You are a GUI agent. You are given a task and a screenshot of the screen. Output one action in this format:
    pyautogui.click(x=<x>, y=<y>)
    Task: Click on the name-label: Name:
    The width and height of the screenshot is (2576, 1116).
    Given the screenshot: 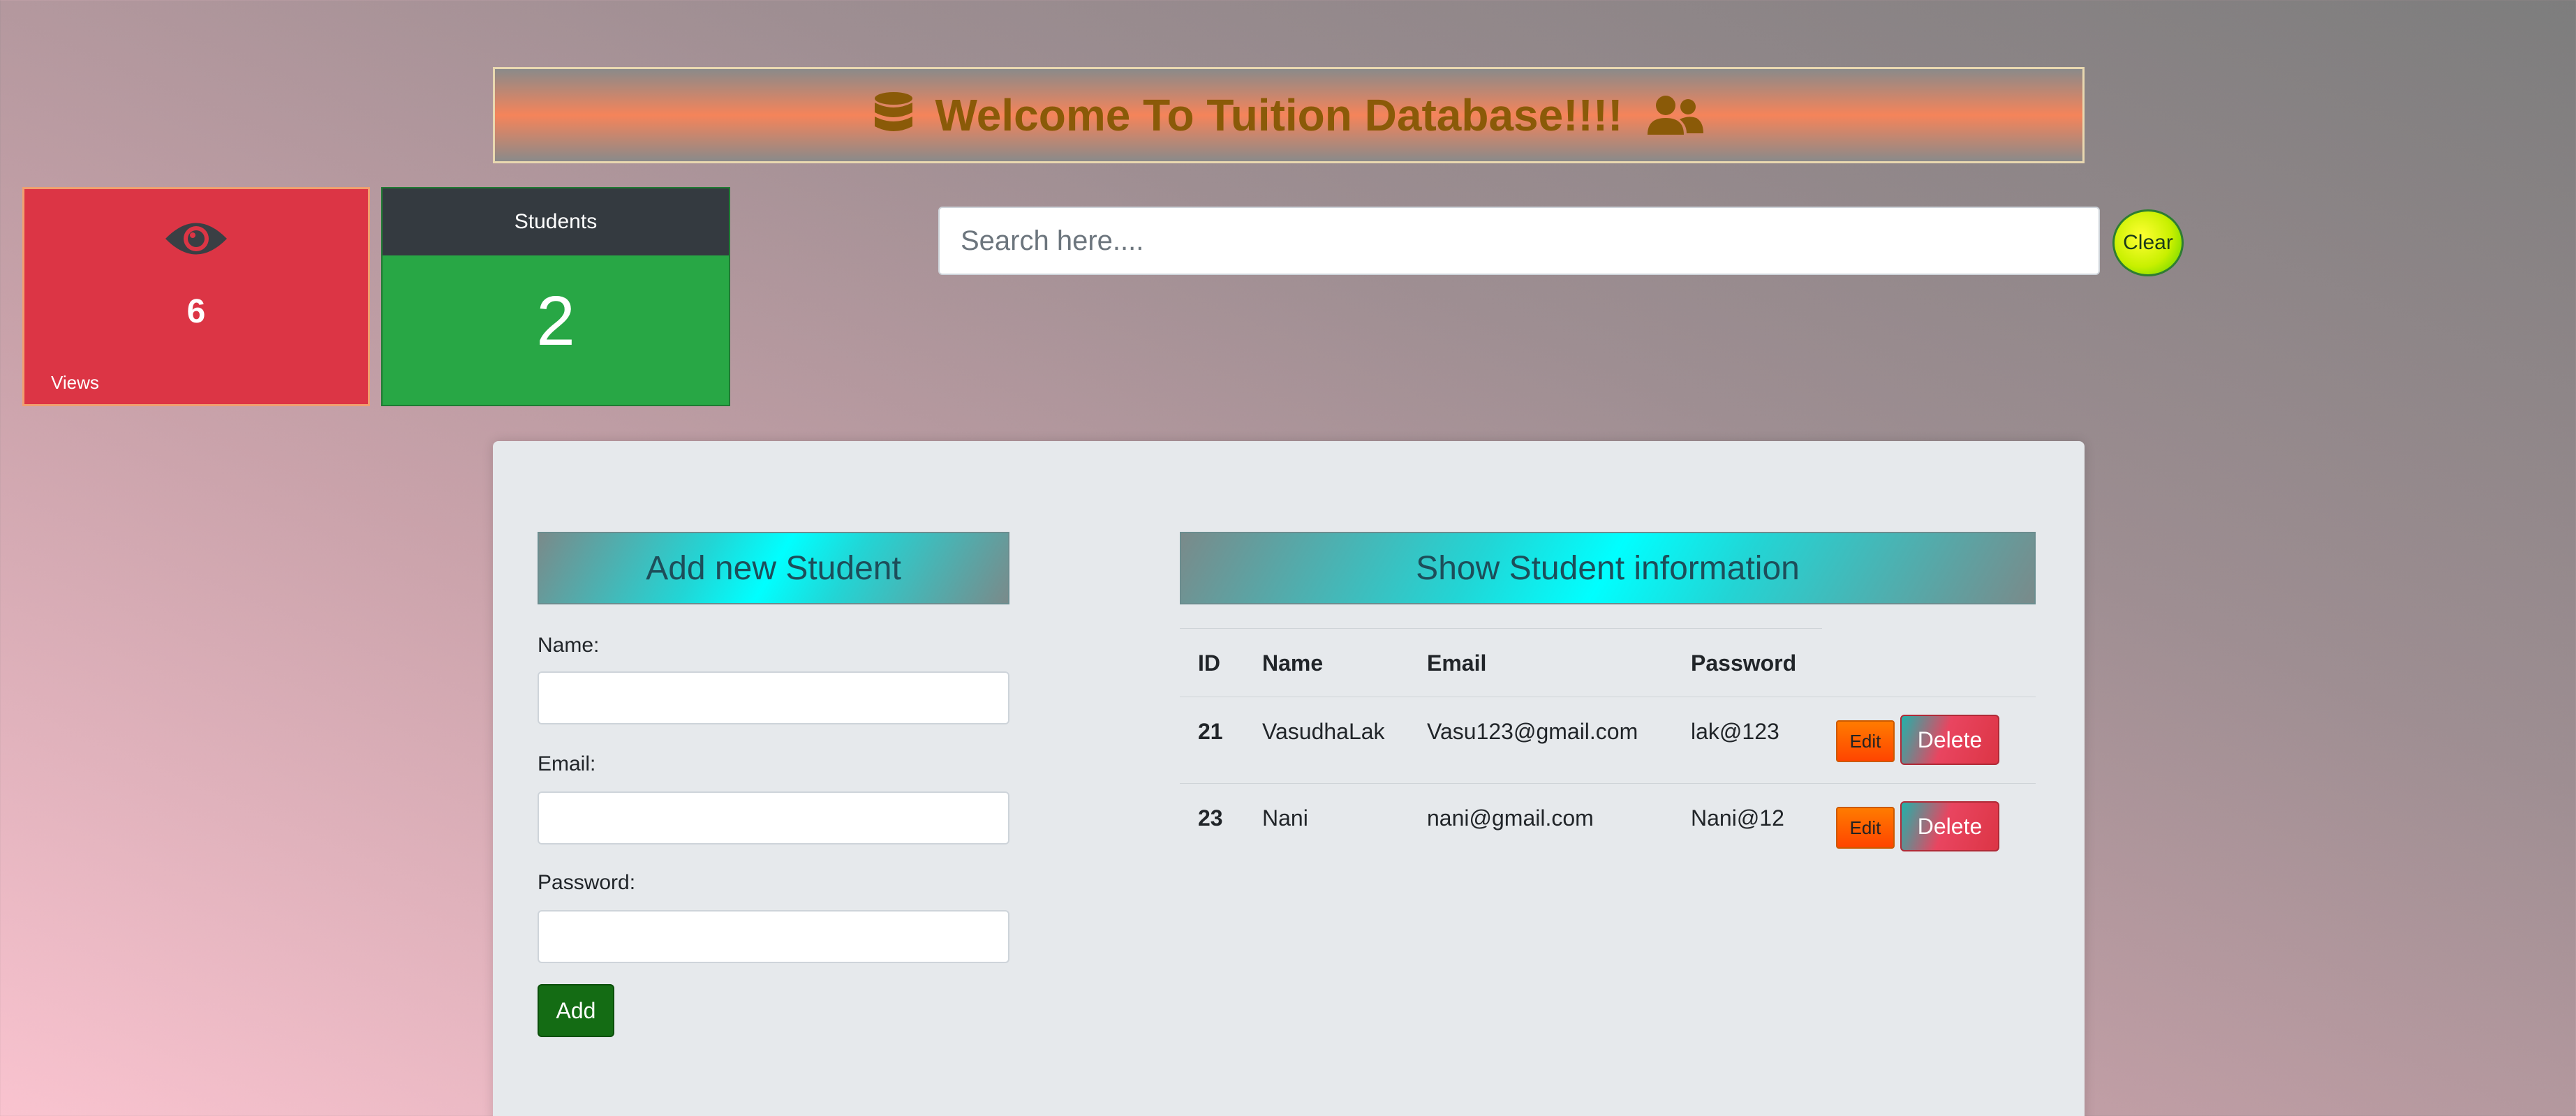 What is the action you would take?
    pyautogui.click(x=569, y=645)
    